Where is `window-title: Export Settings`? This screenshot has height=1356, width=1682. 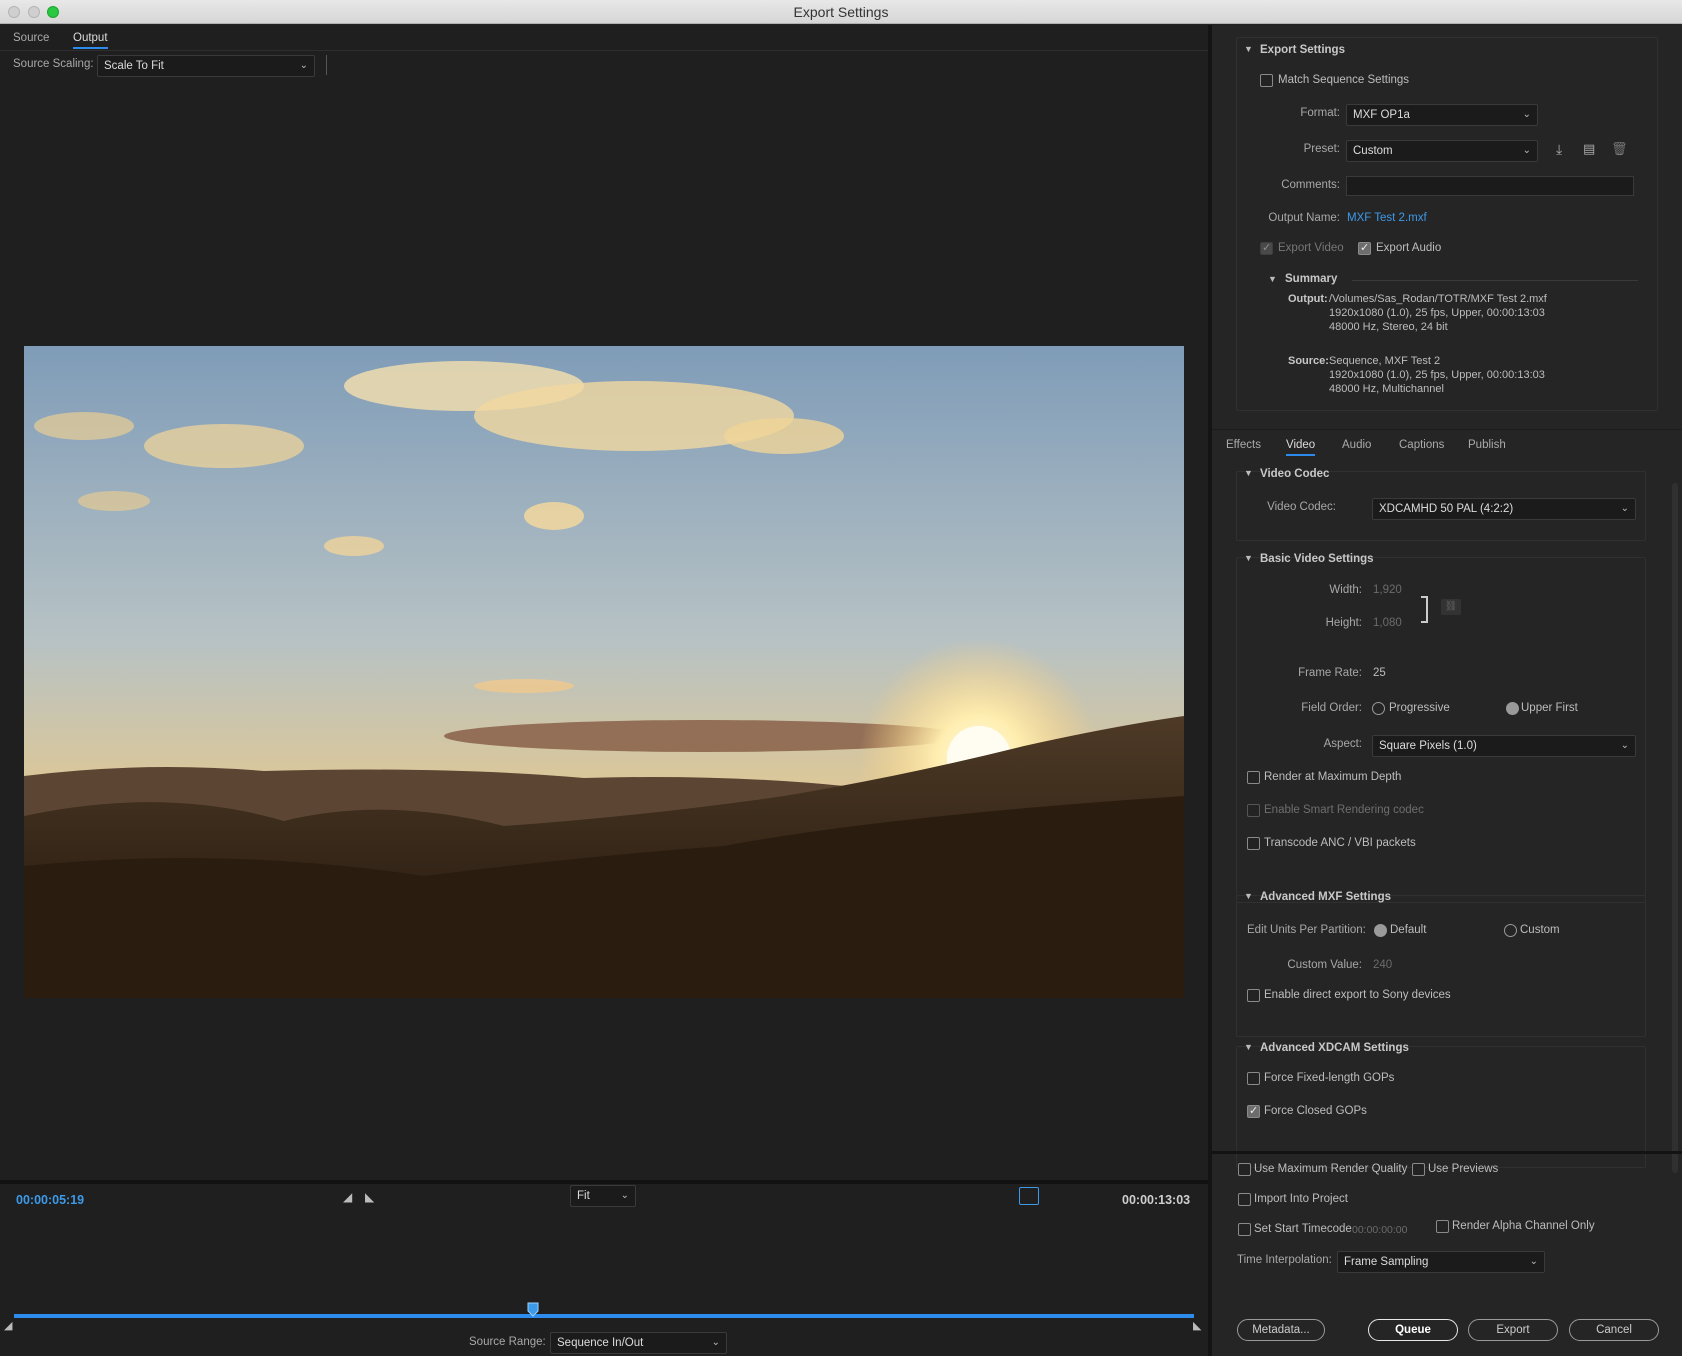 window-title: Export Settings is located at coordinates (841, 12).